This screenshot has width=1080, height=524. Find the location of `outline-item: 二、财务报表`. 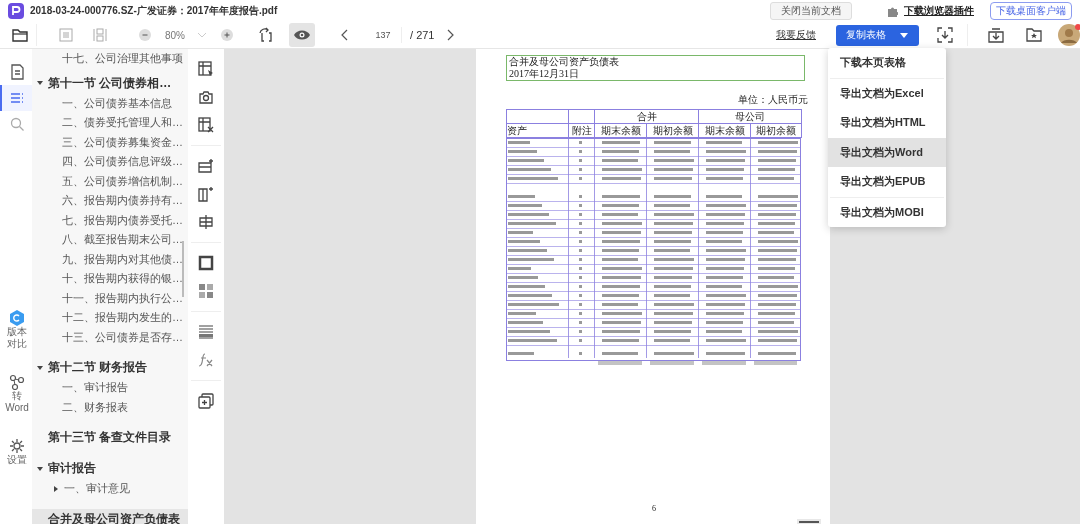

outline-item: 二、财务报表 is located at coordinates (110, 407).